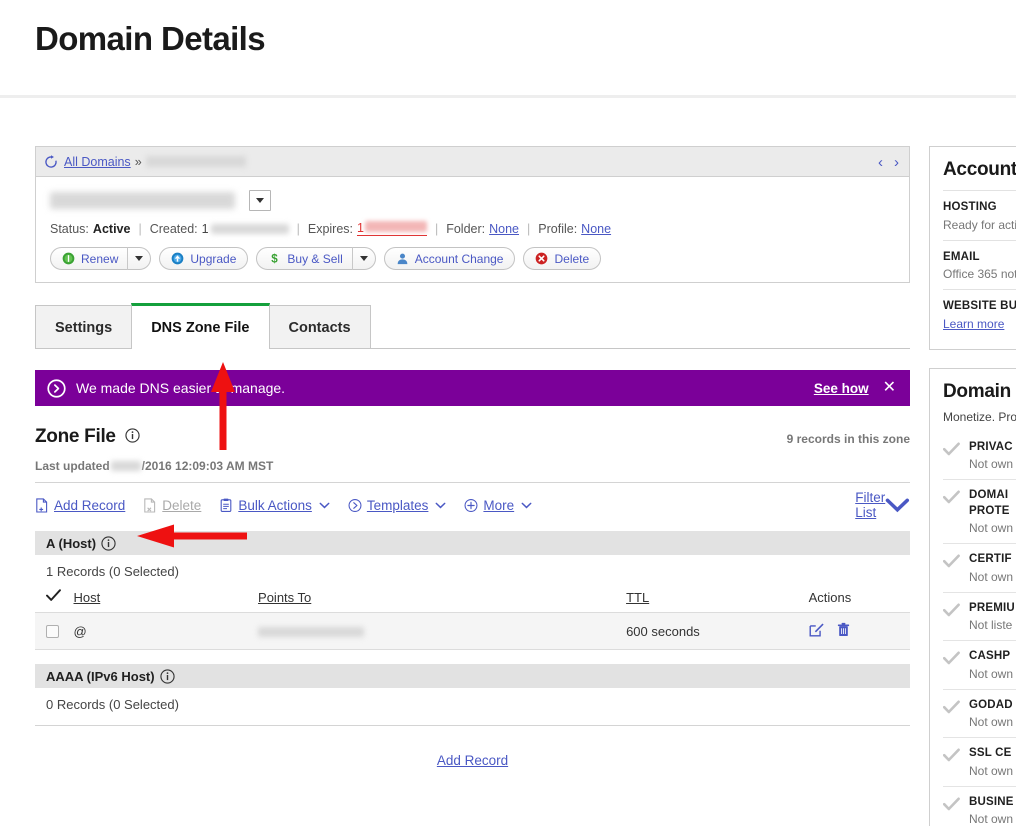  Describe the element at coordinates (979, 616) in the screenshot. I see `feature-row-premium: PREMIU Not liste` at that location.